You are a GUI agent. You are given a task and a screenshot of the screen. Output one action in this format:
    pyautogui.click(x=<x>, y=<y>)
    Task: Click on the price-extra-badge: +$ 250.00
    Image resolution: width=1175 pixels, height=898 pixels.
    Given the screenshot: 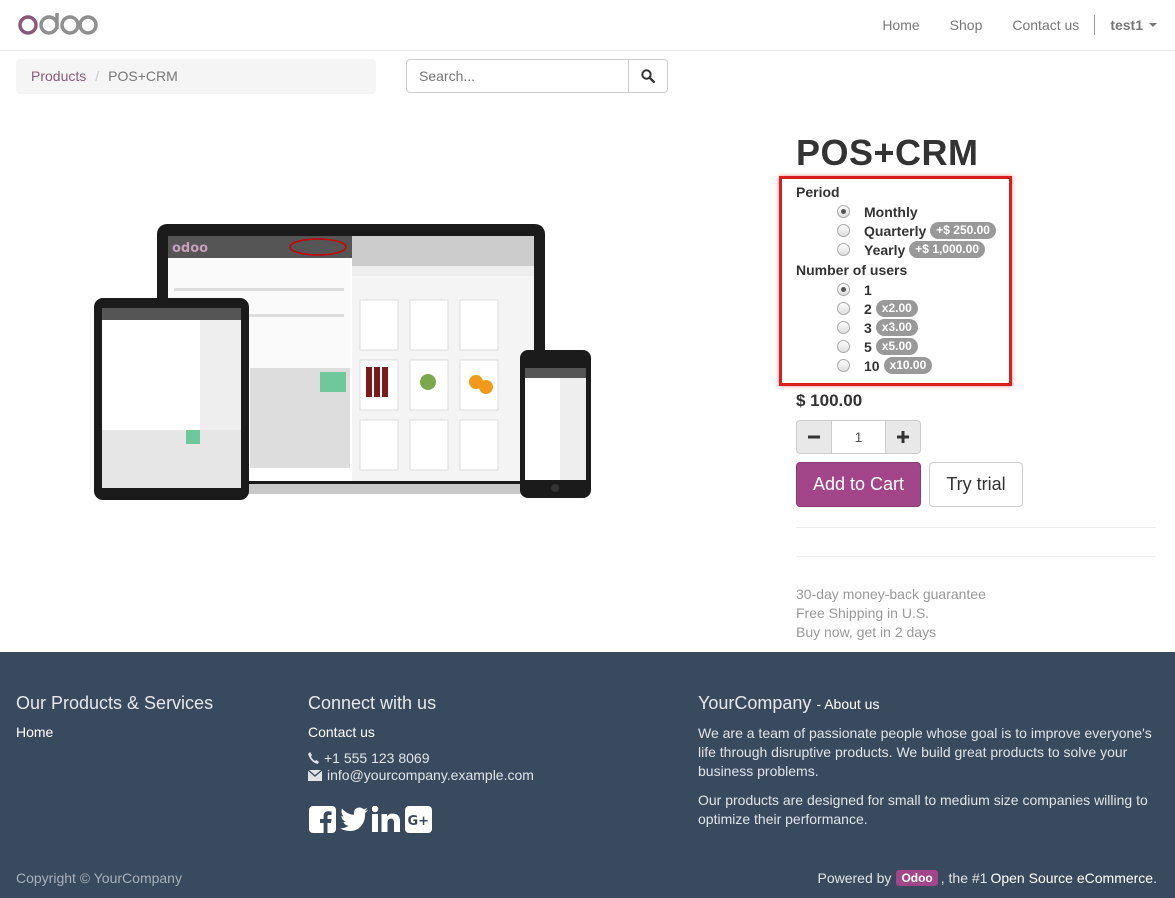 What is the action you would take?
    pyautogui.click(x=963, y=230)
    